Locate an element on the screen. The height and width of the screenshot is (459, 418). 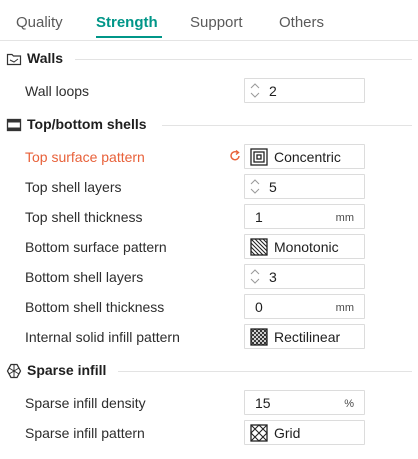
bottom-shell-layers-label: Bottom shell layers is located at coordinates (84, 277).